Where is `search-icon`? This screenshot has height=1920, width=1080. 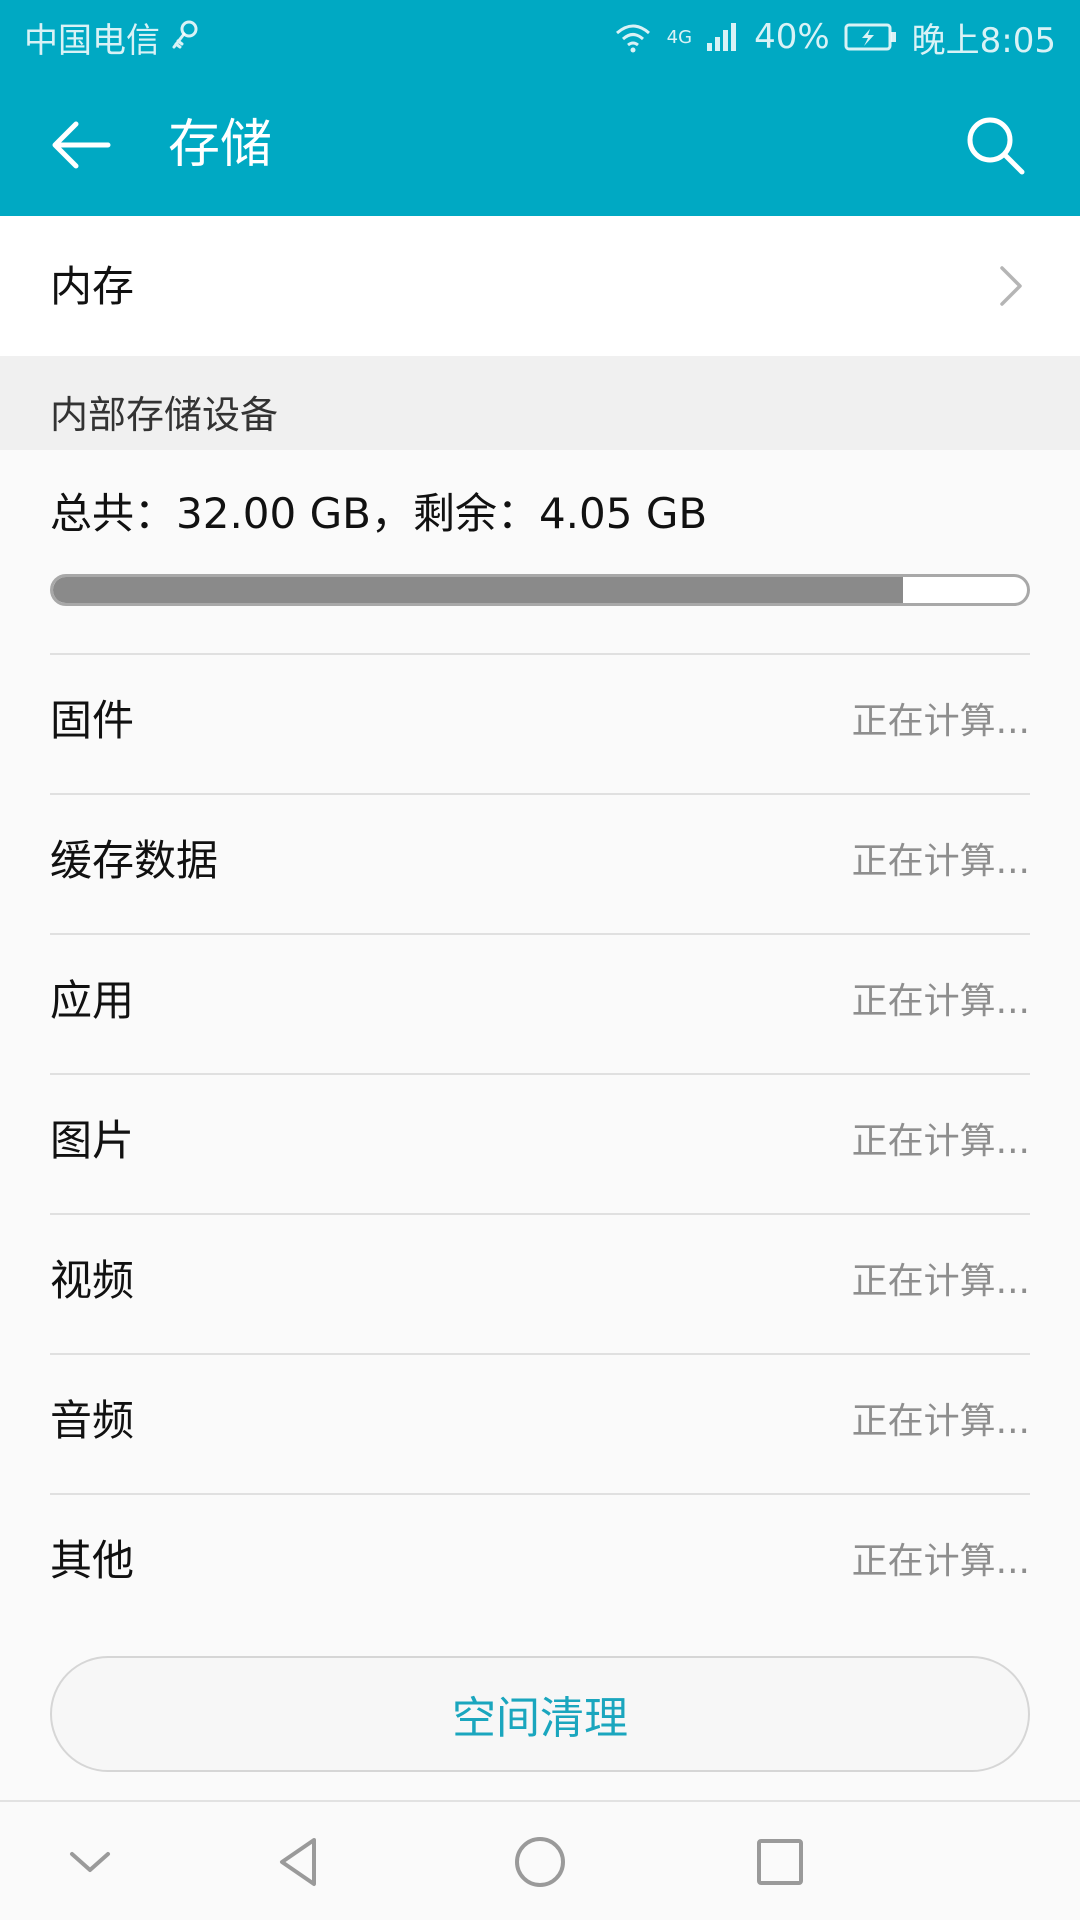
search-icon is located at coordinates (996, 146).